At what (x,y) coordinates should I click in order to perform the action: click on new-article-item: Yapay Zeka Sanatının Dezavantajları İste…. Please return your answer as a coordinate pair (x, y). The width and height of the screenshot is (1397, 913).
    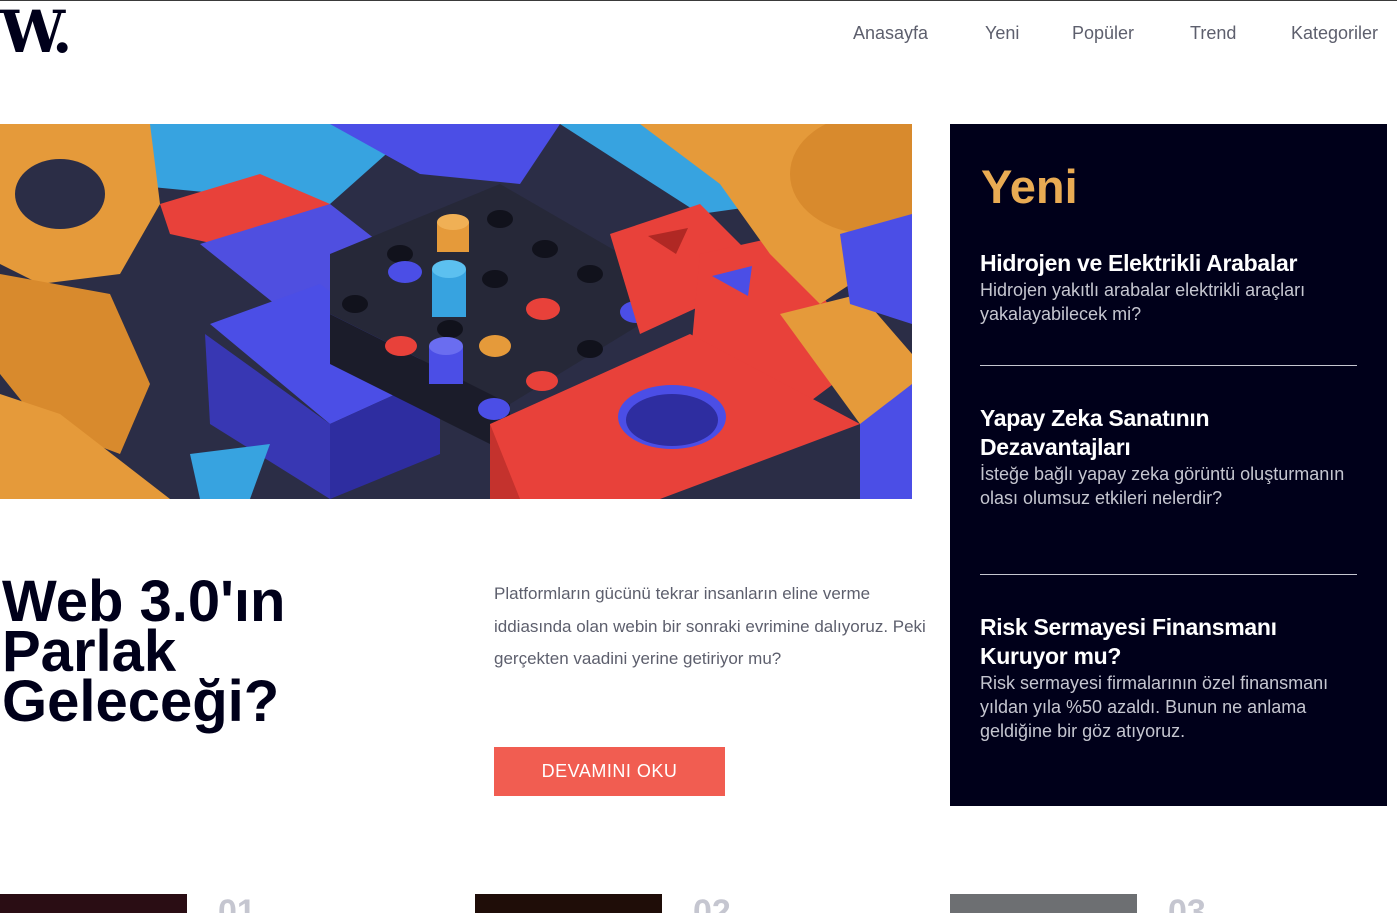
    Looking at the image, I should click on (1169, 457).